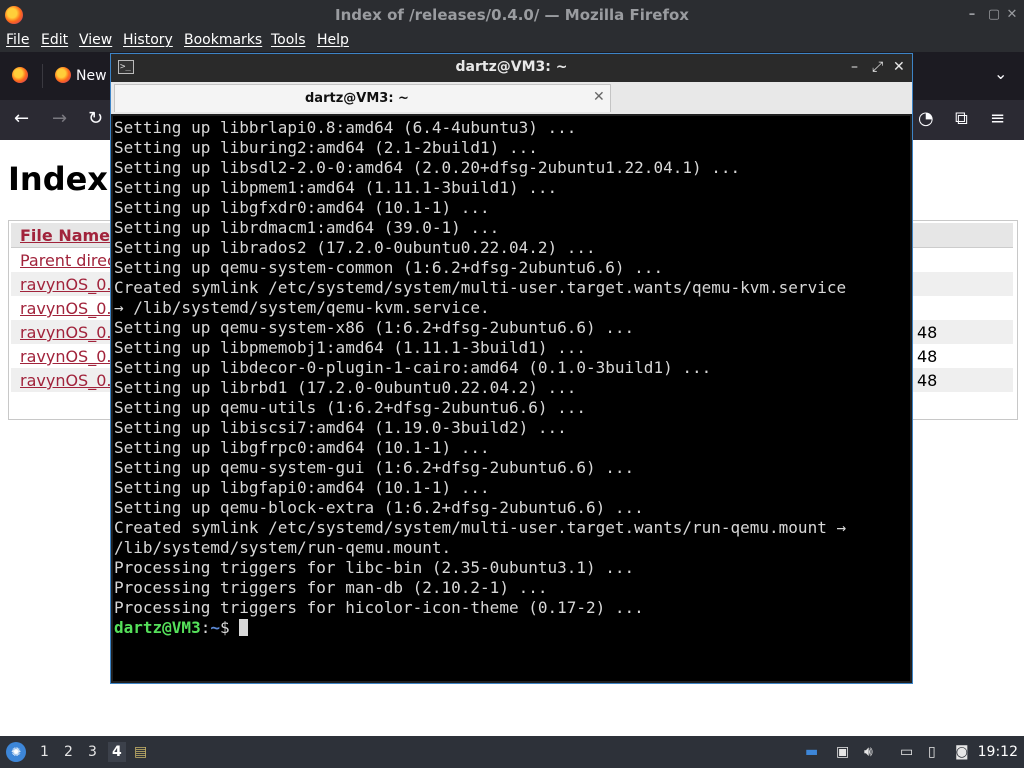 The width and height of the screenshot is (1024, 768). Describe the element at coordinates (229, 627) in the screenshot. I see `prompt-symbol: $` at that location.